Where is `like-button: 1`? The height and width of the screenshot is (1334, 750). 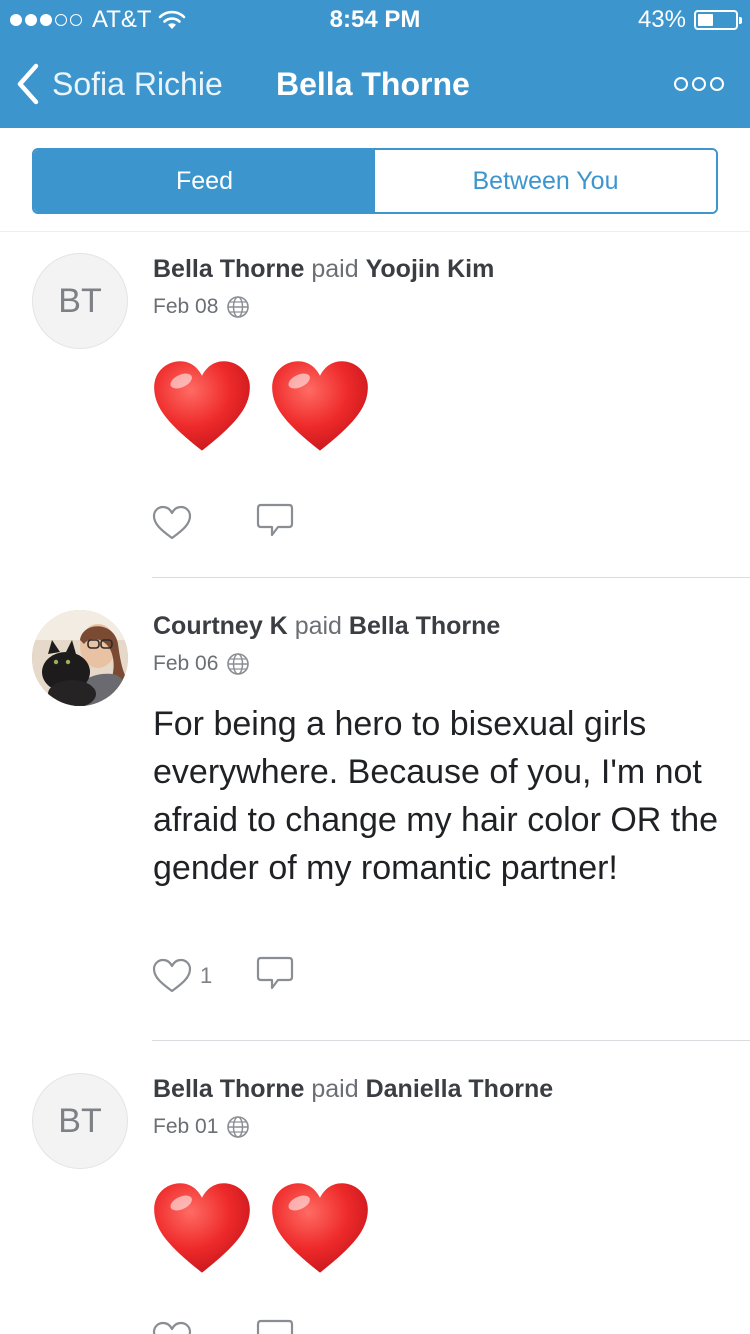
like-button: 1 is located at coordinates (182, 976).